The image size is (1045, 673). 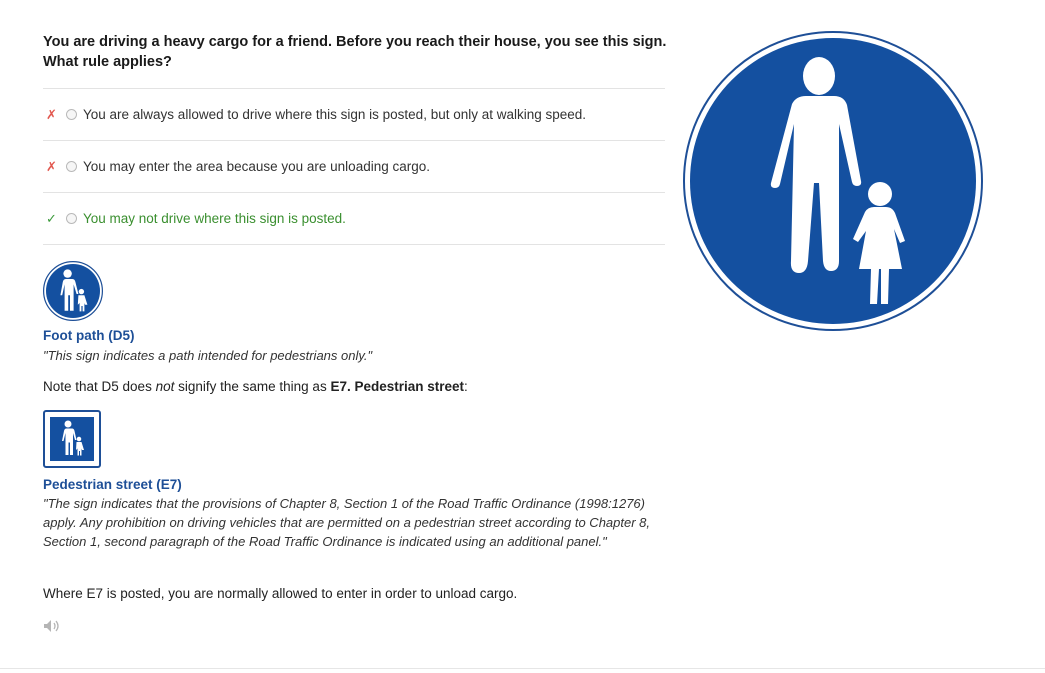 I want to click on pedestrian-figures-icon, so click(x=73, y=438).